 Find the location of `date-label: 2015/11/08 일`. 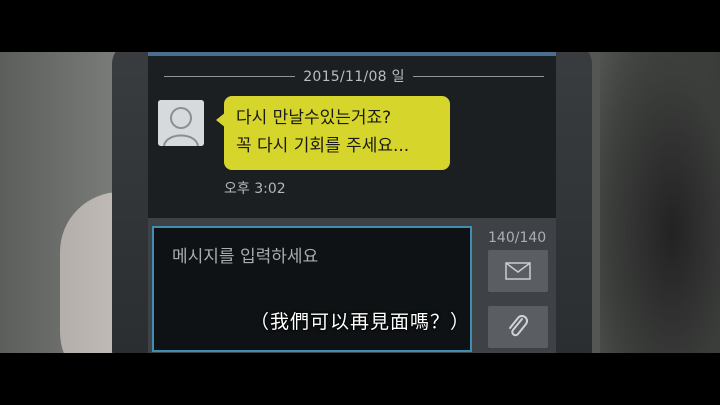

date-label: 2015/11/08 일 is located at coordinates (354, 77).